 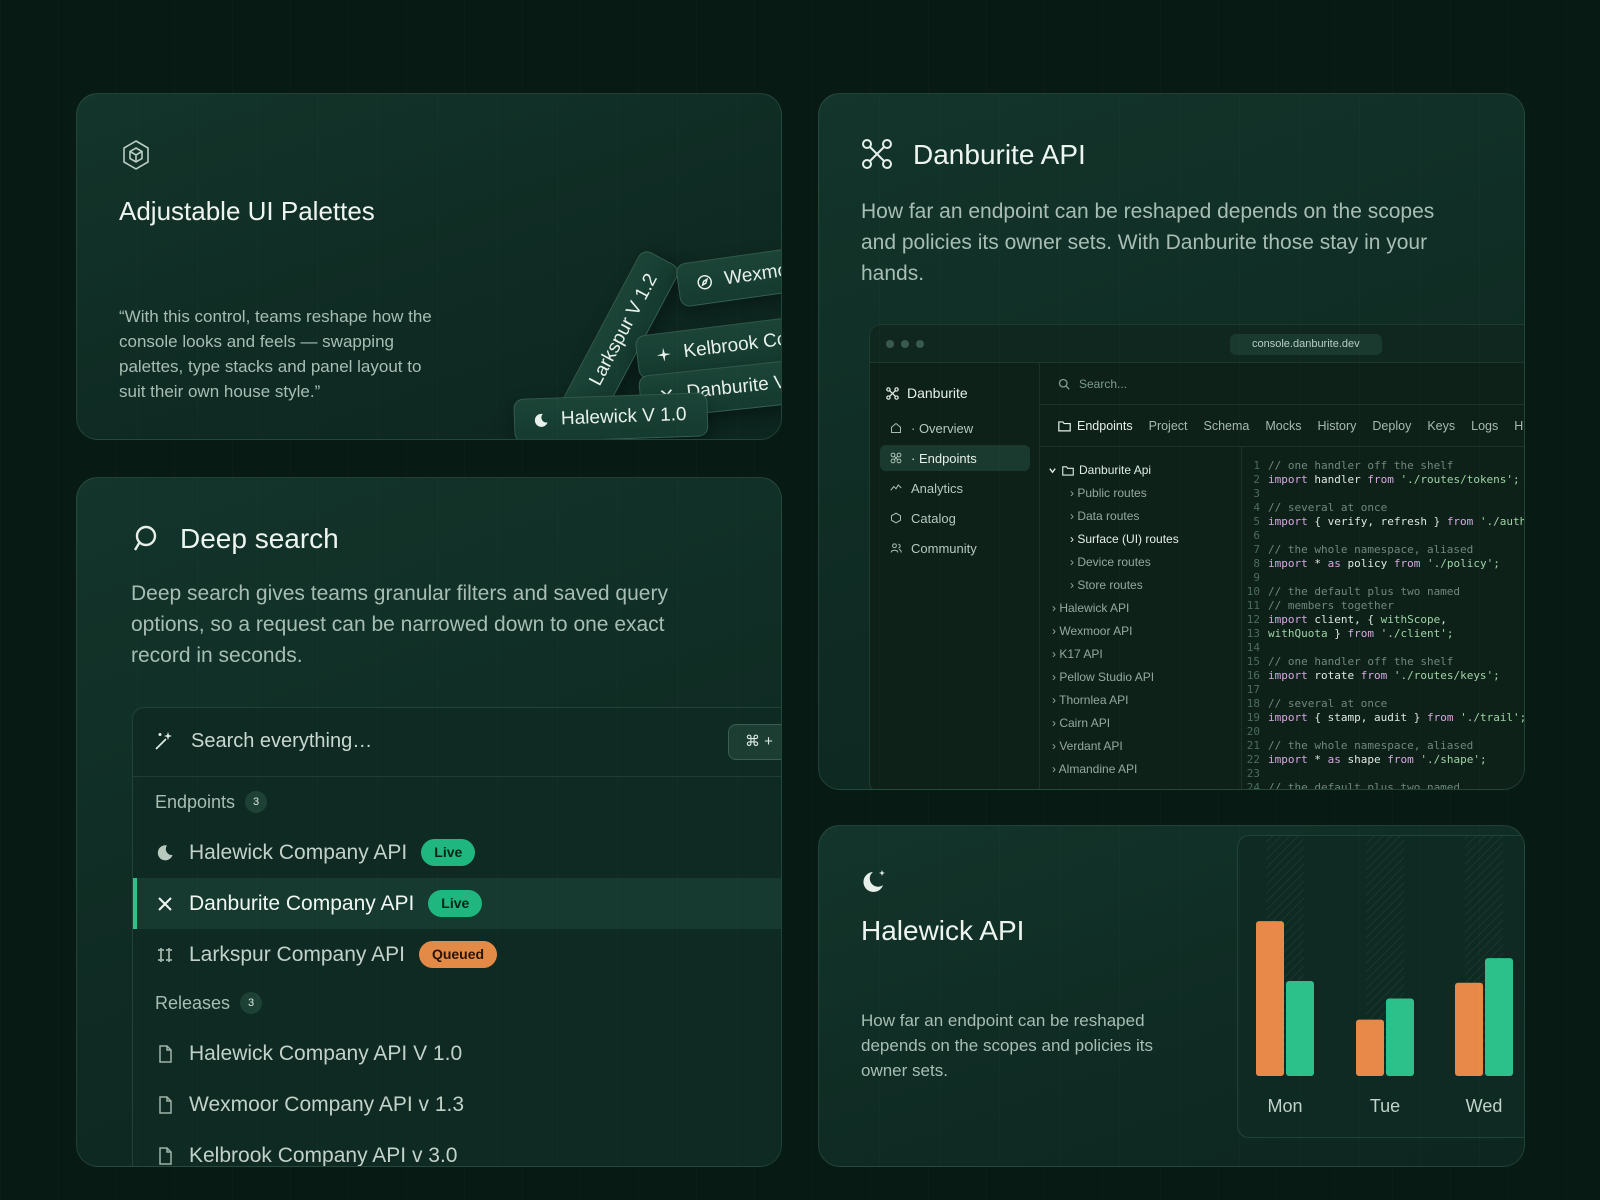 I want to click on sidebar-item-label: · Overview, so click(x=942, y=428).